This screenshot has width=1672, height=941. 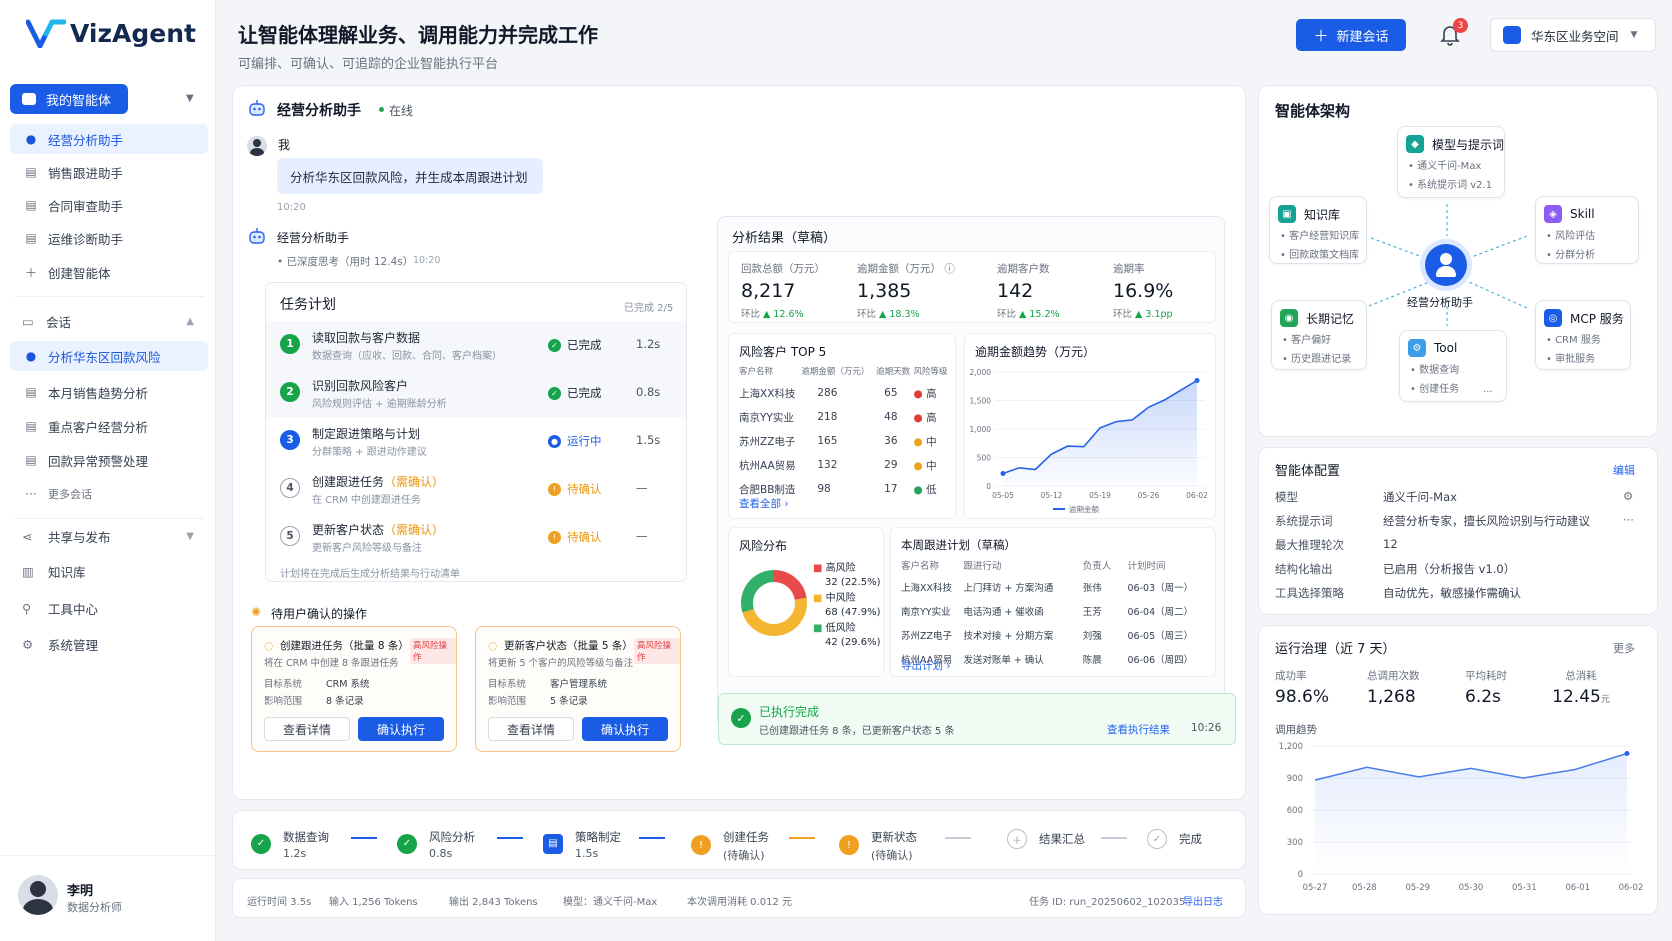 I want to click on nav-system-admin: ⚙ 系统管理, so click(x=109, y=644).